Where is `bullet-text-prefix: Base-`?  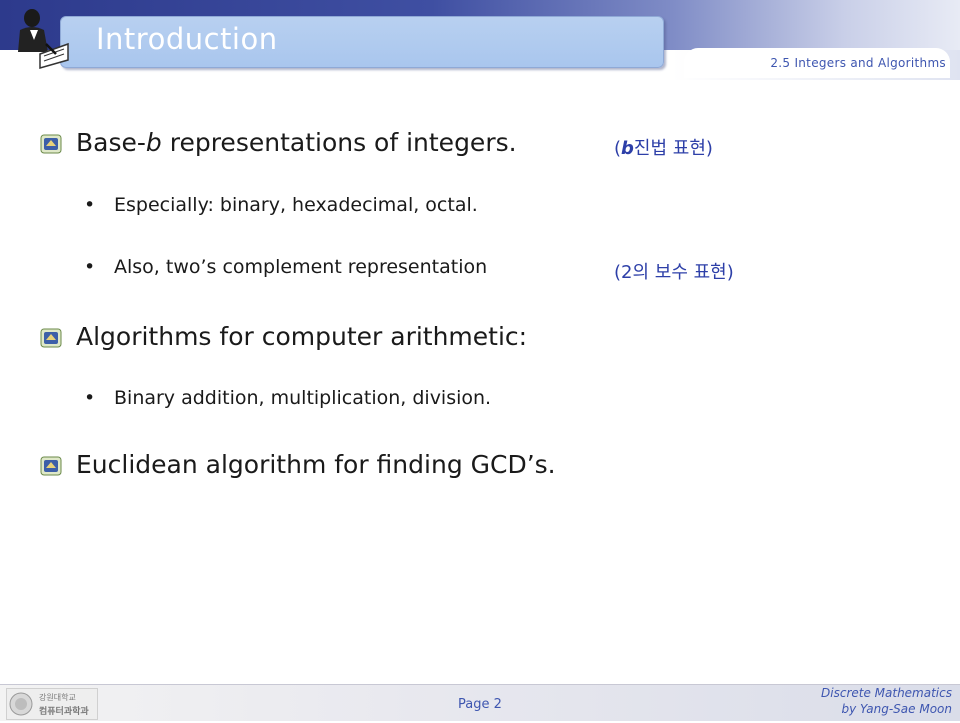
bullet-text-prefix: Base- is located at coordinates (111, 142).